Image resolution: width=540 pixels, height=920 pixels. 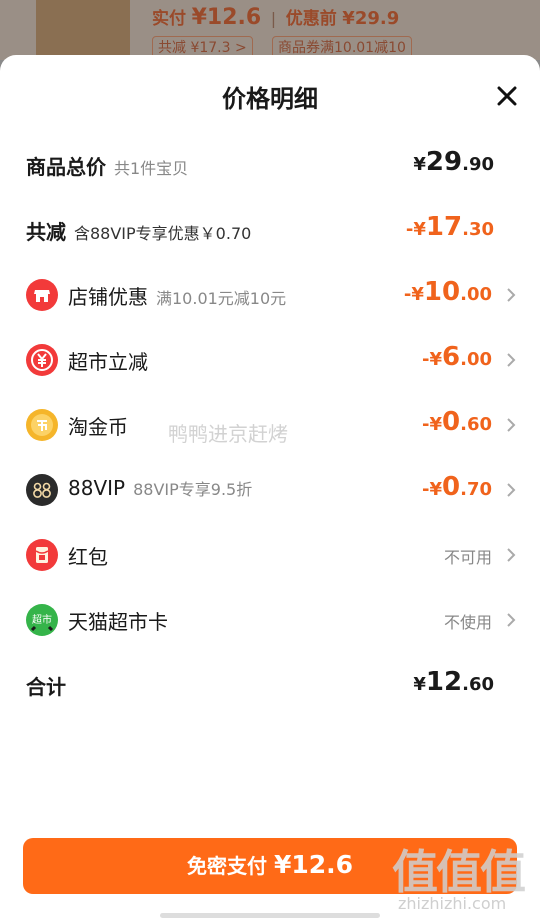 I want to click on supermarket-card-icon: 超市, so click(x=42, y=620).